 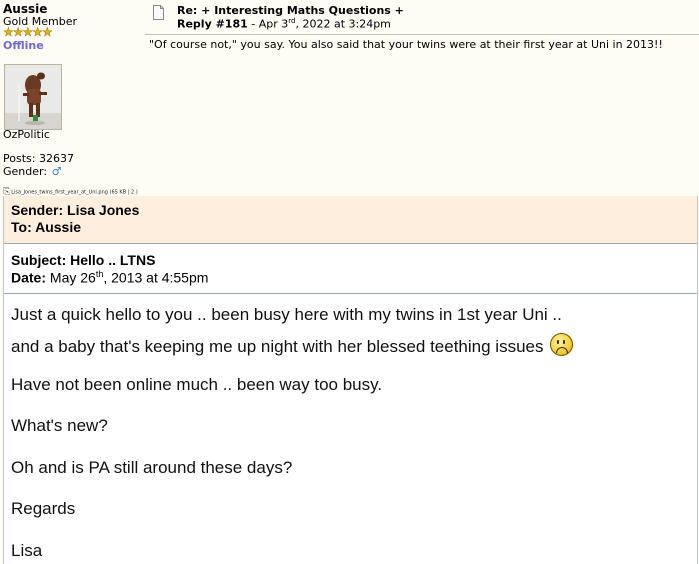 What do you see at coordinates (46, 227) in the screenshot?
I see `message-recipient: To: Aussie` at bounding box center [46, 227].